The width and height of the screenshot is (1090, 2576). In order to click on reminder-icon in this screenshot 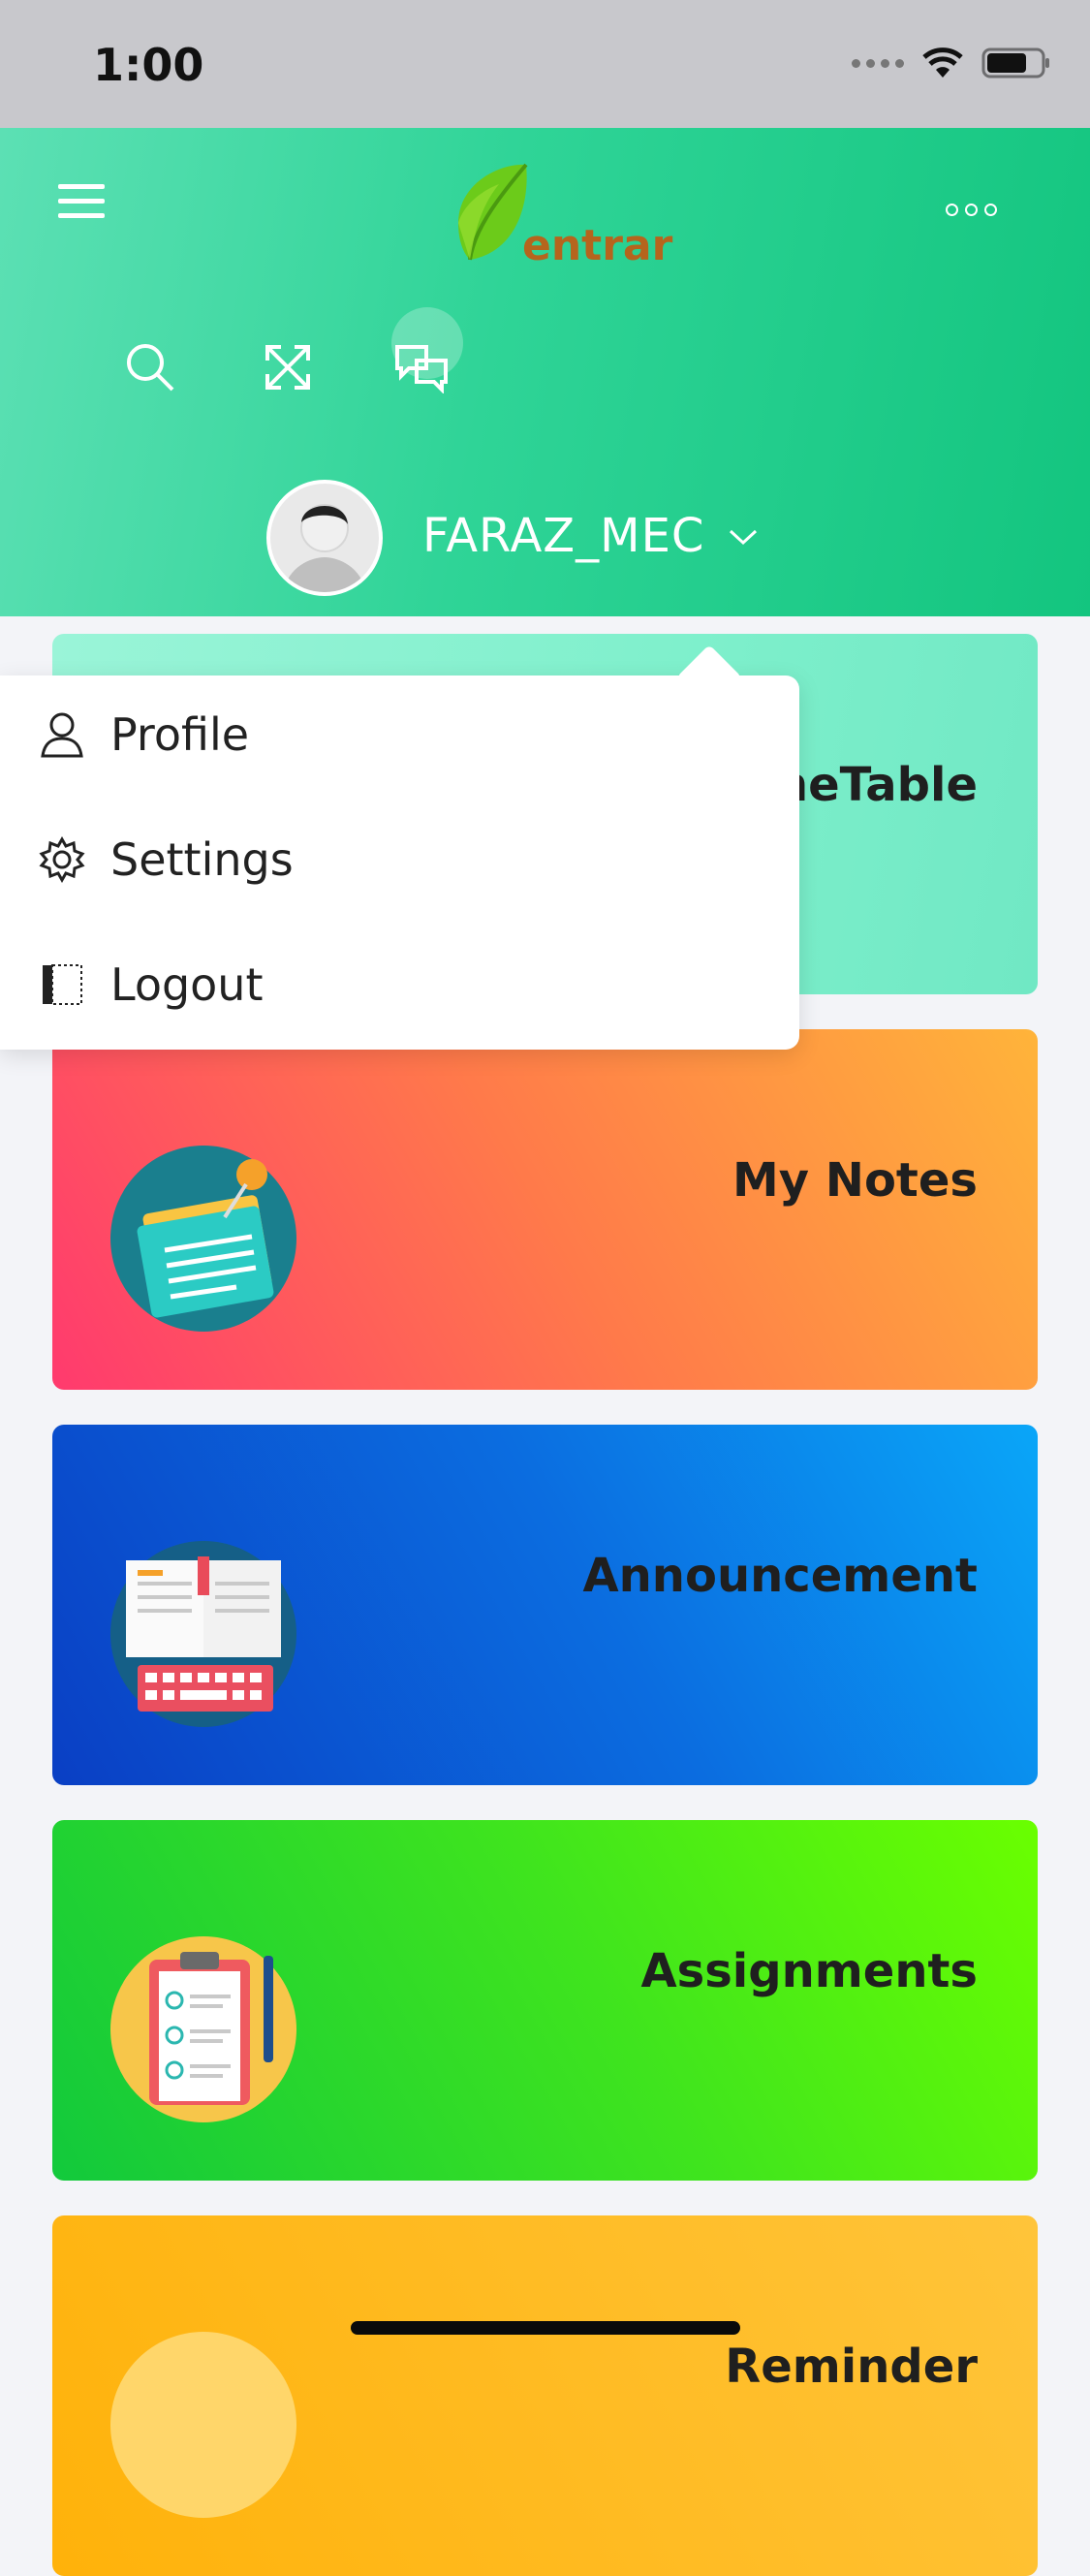, I will do `click(203, 2425)`.